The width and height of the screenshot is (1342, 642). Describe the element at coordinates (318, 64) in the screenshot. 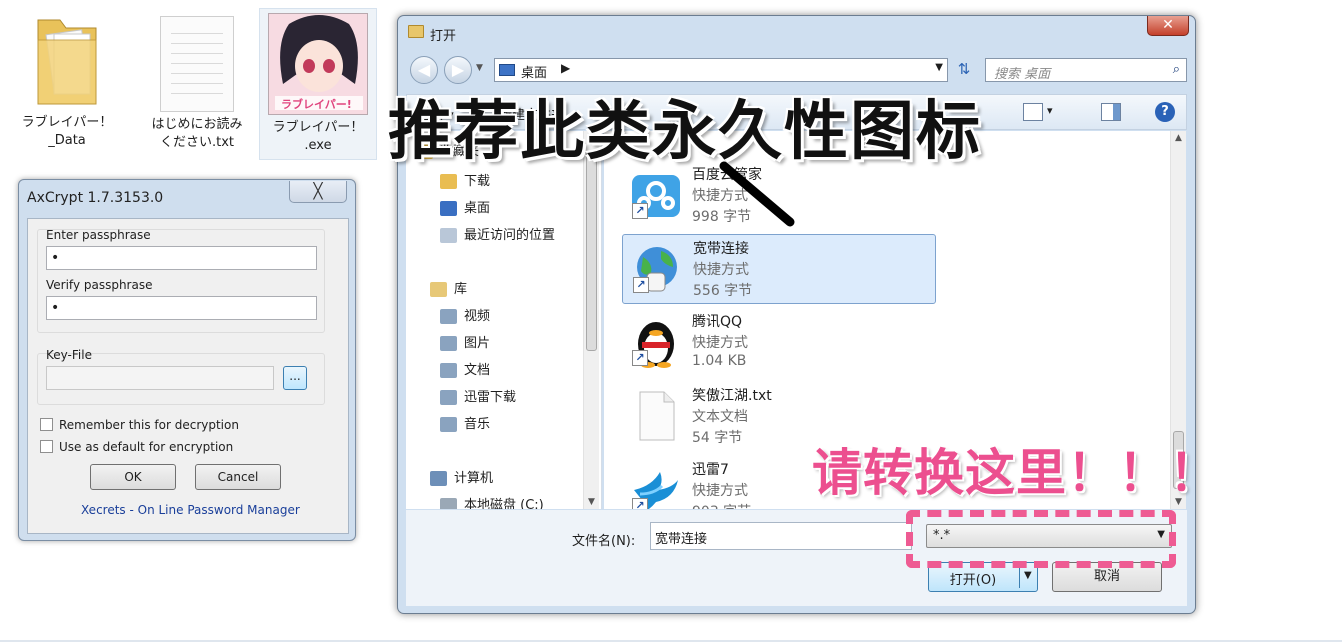

I see `anime-exe-icon: ラブレイパー!` at that location.